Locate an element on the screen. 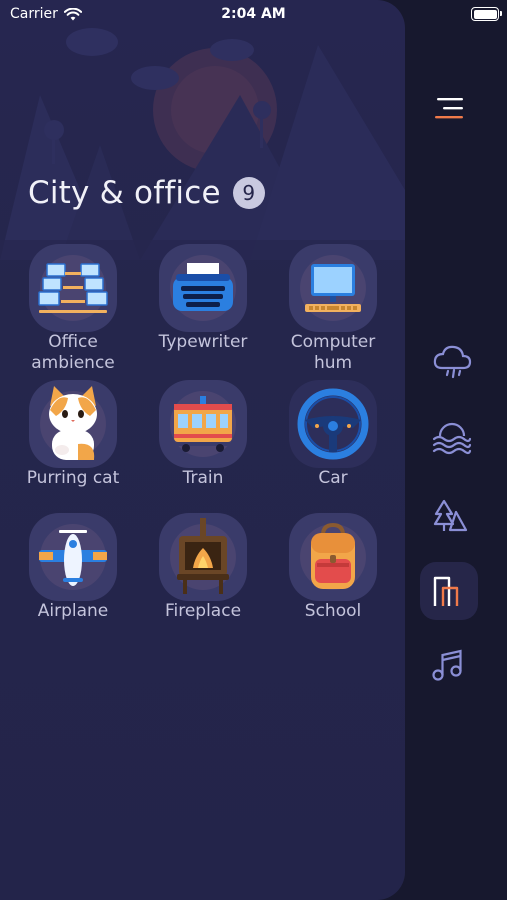  sidebar-item-rain is located at coordinates (452, 362).